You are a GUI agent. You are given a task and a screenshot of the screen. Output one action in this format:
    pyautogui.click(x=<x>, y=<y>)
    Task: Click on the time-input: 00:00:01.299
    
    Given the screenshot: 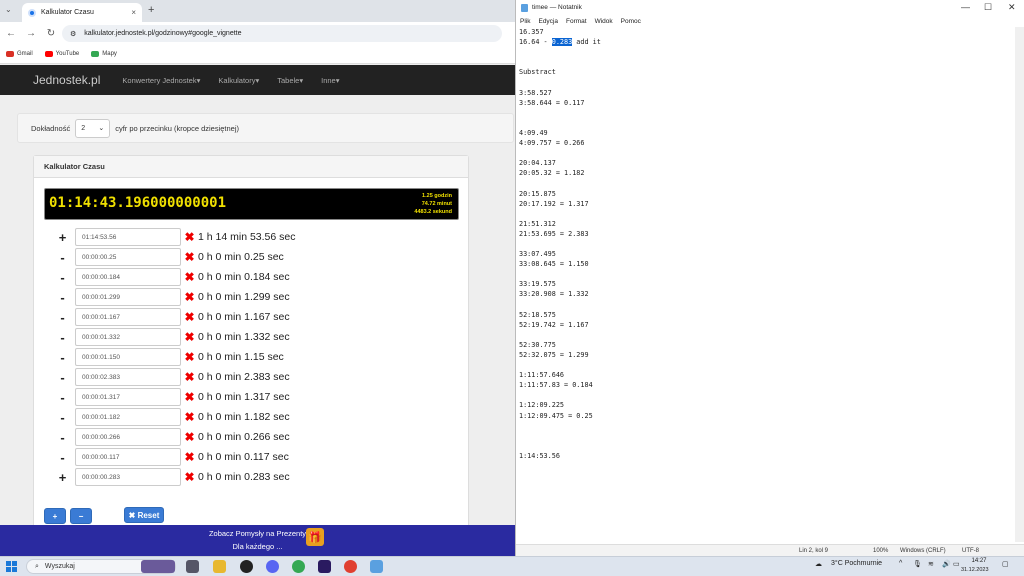 What is the action you would take?
    pyautogui.click(x=128, y=297)
    